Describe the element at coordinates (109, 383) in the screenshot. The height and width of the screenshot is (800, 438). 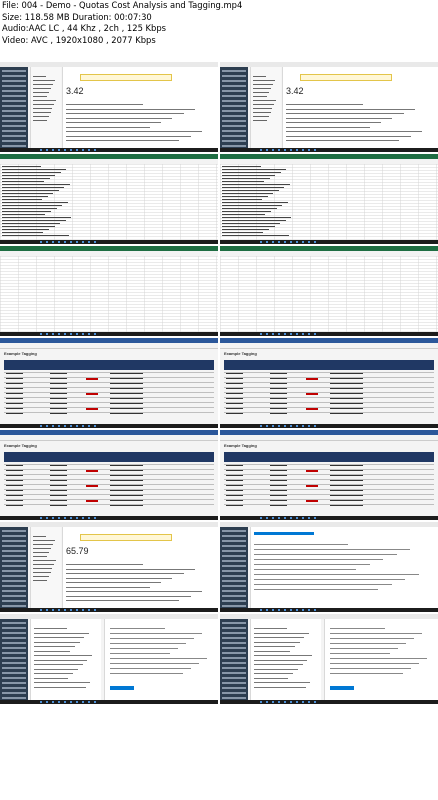
I see `thumbnail-example-tagging: Example Tagging` at that location.